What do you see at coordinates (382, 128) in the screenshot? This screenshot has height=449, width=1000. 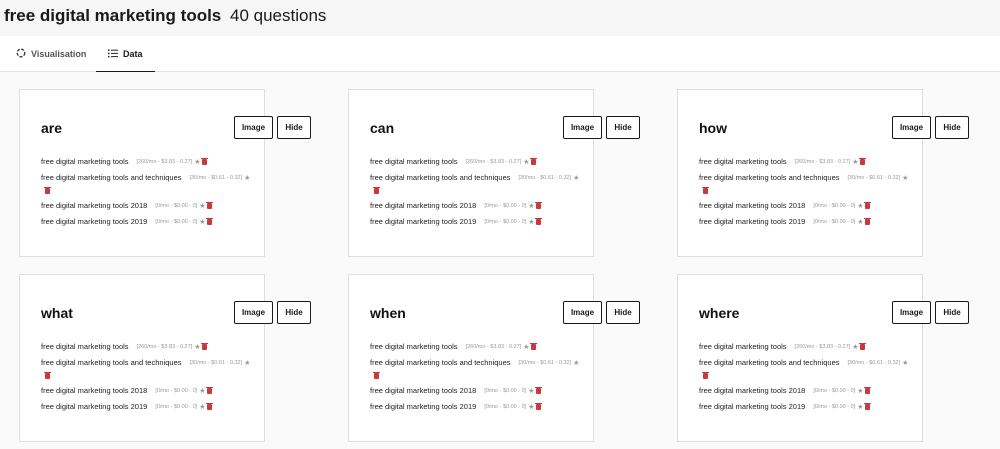 I see `card-title: can` at bounding box center [382, 128].